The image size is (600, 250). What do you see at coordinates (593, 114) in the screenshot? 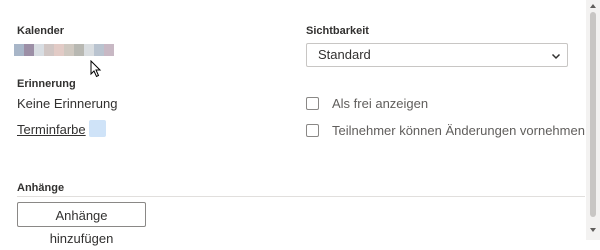
I see `scrollbar-thumb` at bounding box center [593, 114].